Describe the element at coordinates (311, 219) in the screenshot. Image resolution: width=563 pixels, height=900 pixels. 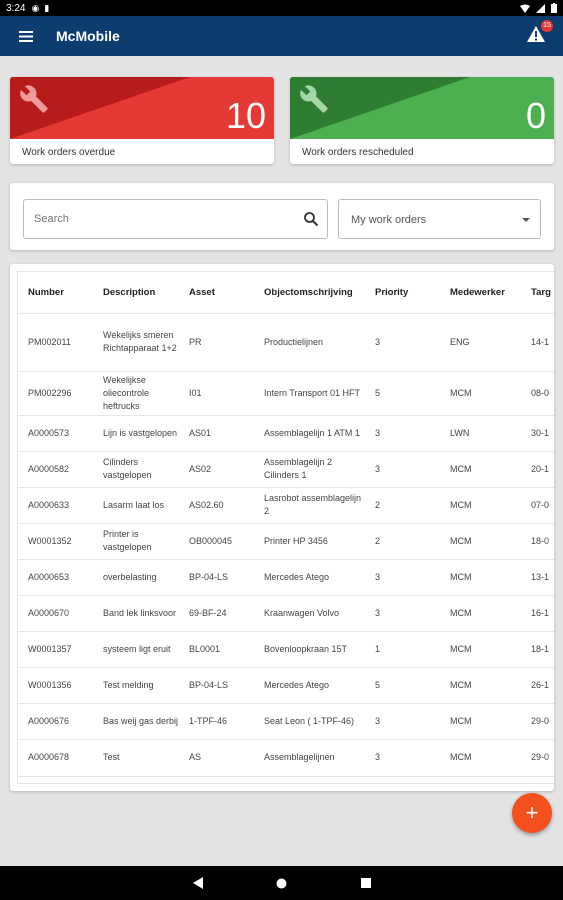
I see `search-icon` at that location.